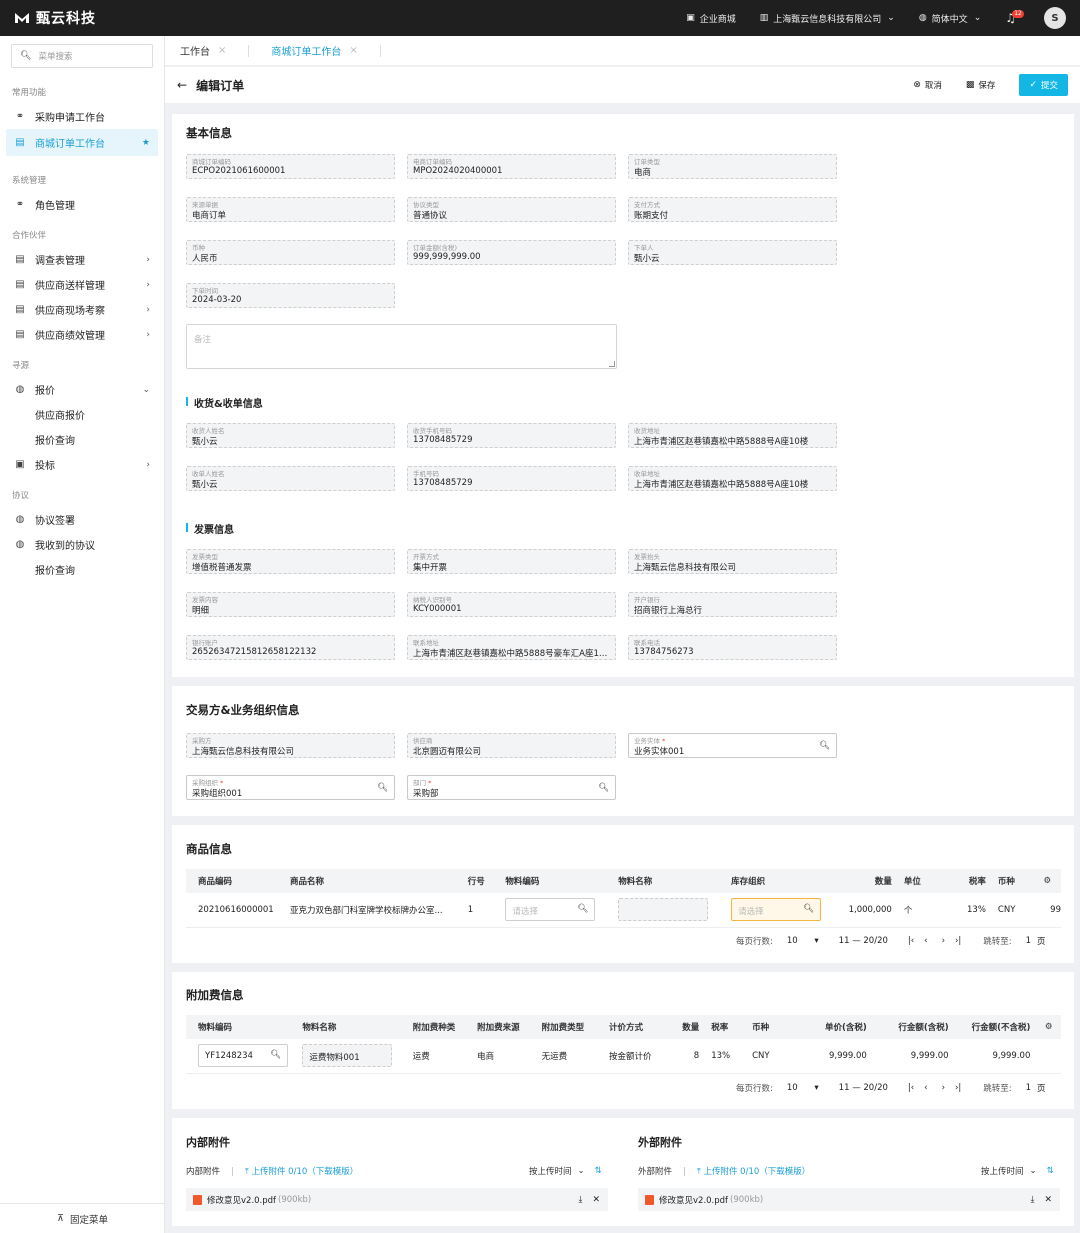 The height and width of the screenshot is (1233, 1080). What do you see at coordinates (753, 1171) in the screenshot?
I see `external-upload-button: ⤒ 上传附件 0/10（下载模版）` at bounding box center [753, 1171].